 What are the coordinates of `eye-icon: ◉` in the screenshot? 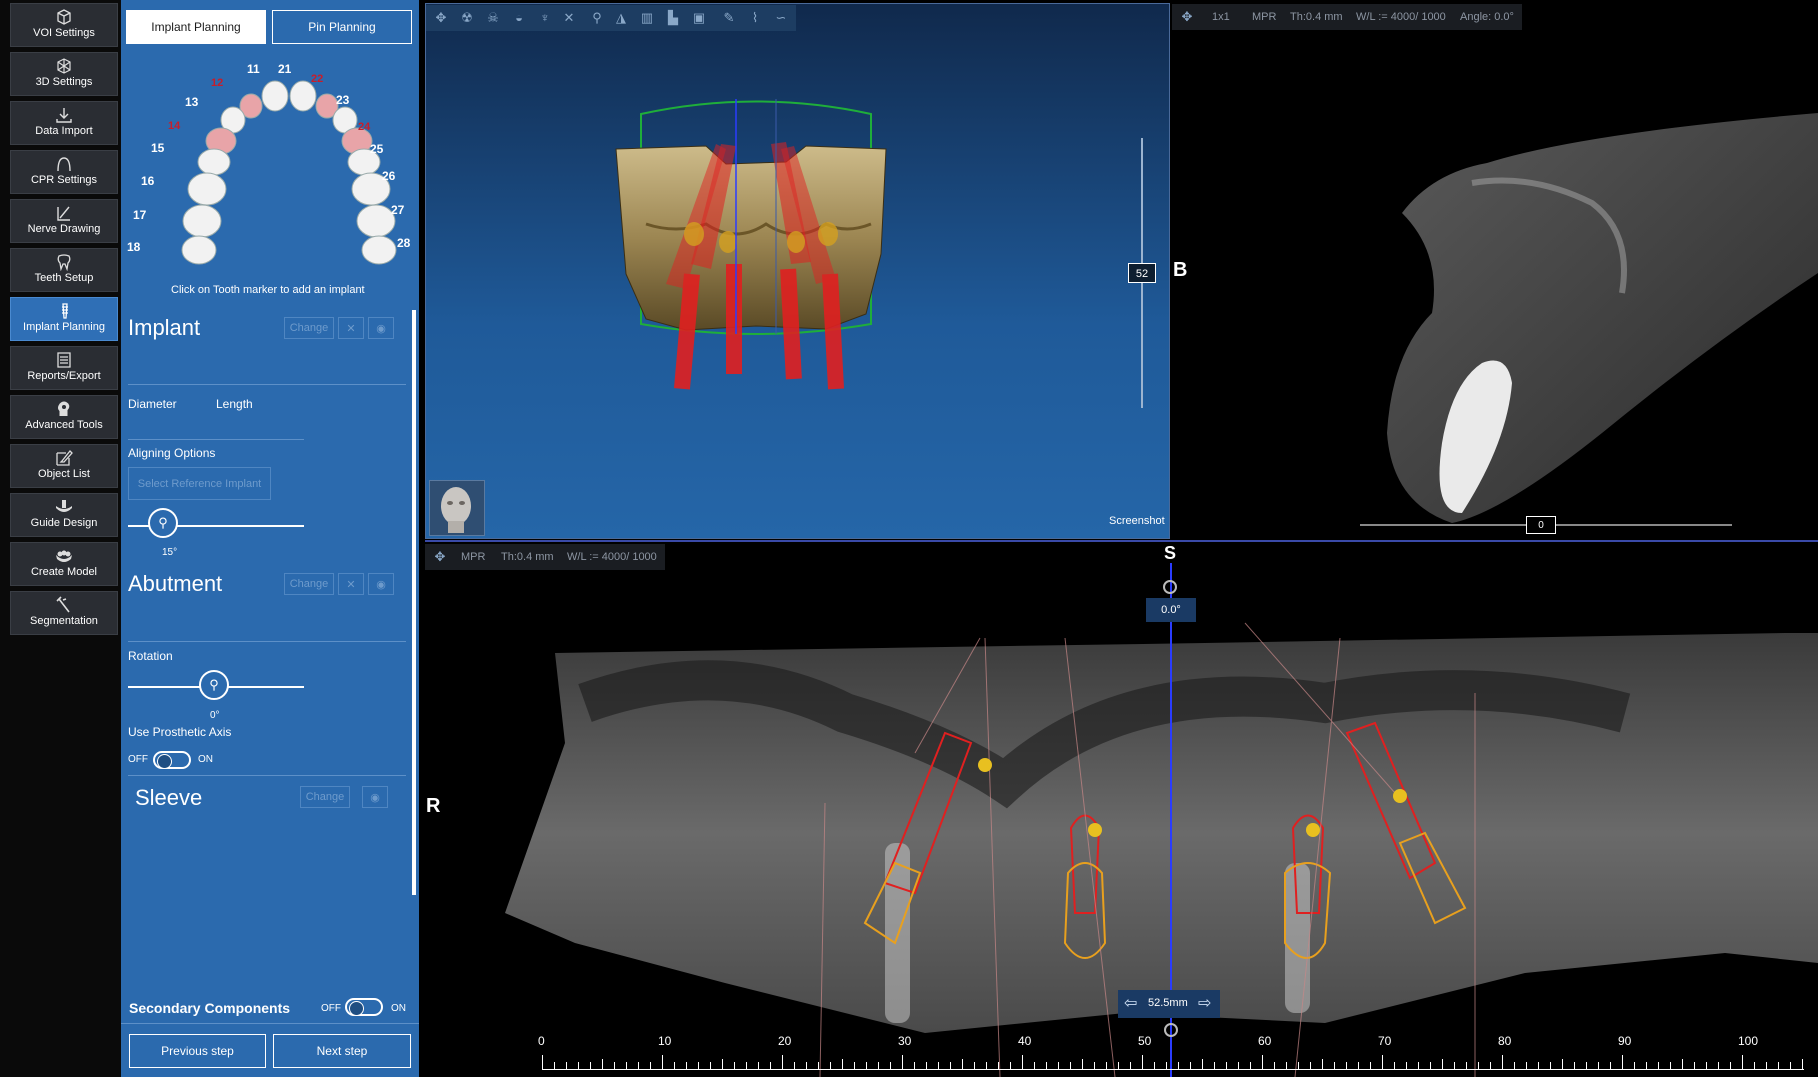 It's located at (381, 584).